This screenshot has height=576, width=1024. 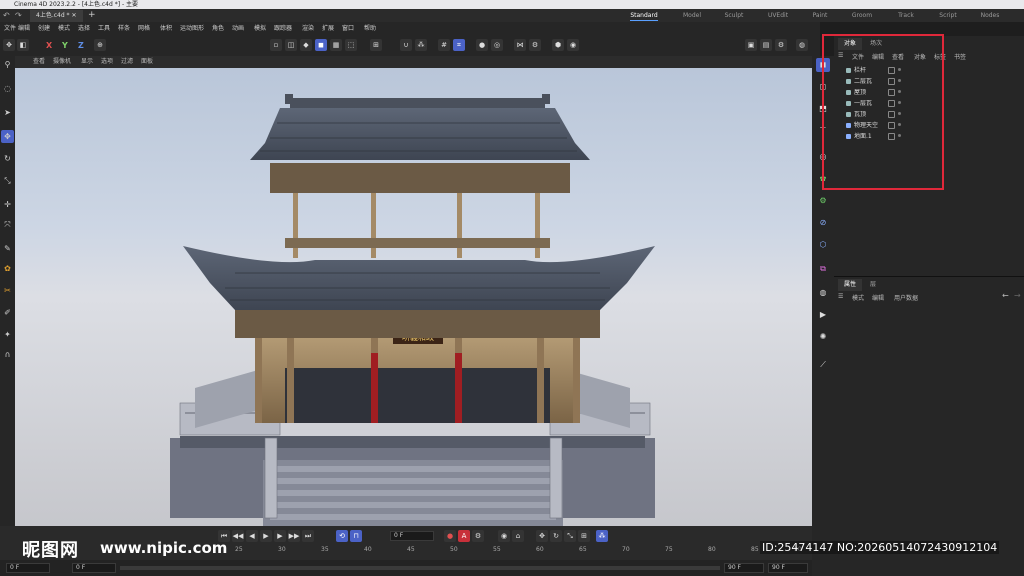 What do you see at coordinates (276, 45) in the screenshot?
I see `points-mode-icon: ▫` at bounding box center [276, 45].